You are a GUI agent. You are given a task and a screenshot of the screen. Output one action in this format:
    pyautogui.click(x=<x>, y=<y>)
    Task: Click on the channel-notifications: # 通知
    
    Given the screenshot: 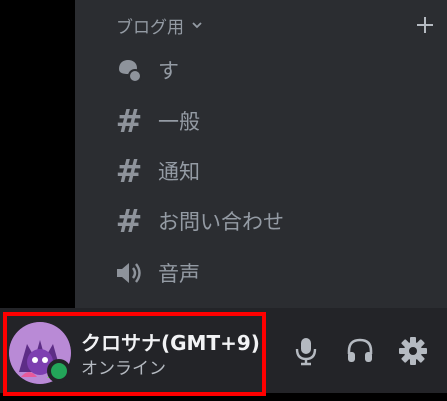 What is the action you would take?
    pyautogui.click(x=272, y=171)
    